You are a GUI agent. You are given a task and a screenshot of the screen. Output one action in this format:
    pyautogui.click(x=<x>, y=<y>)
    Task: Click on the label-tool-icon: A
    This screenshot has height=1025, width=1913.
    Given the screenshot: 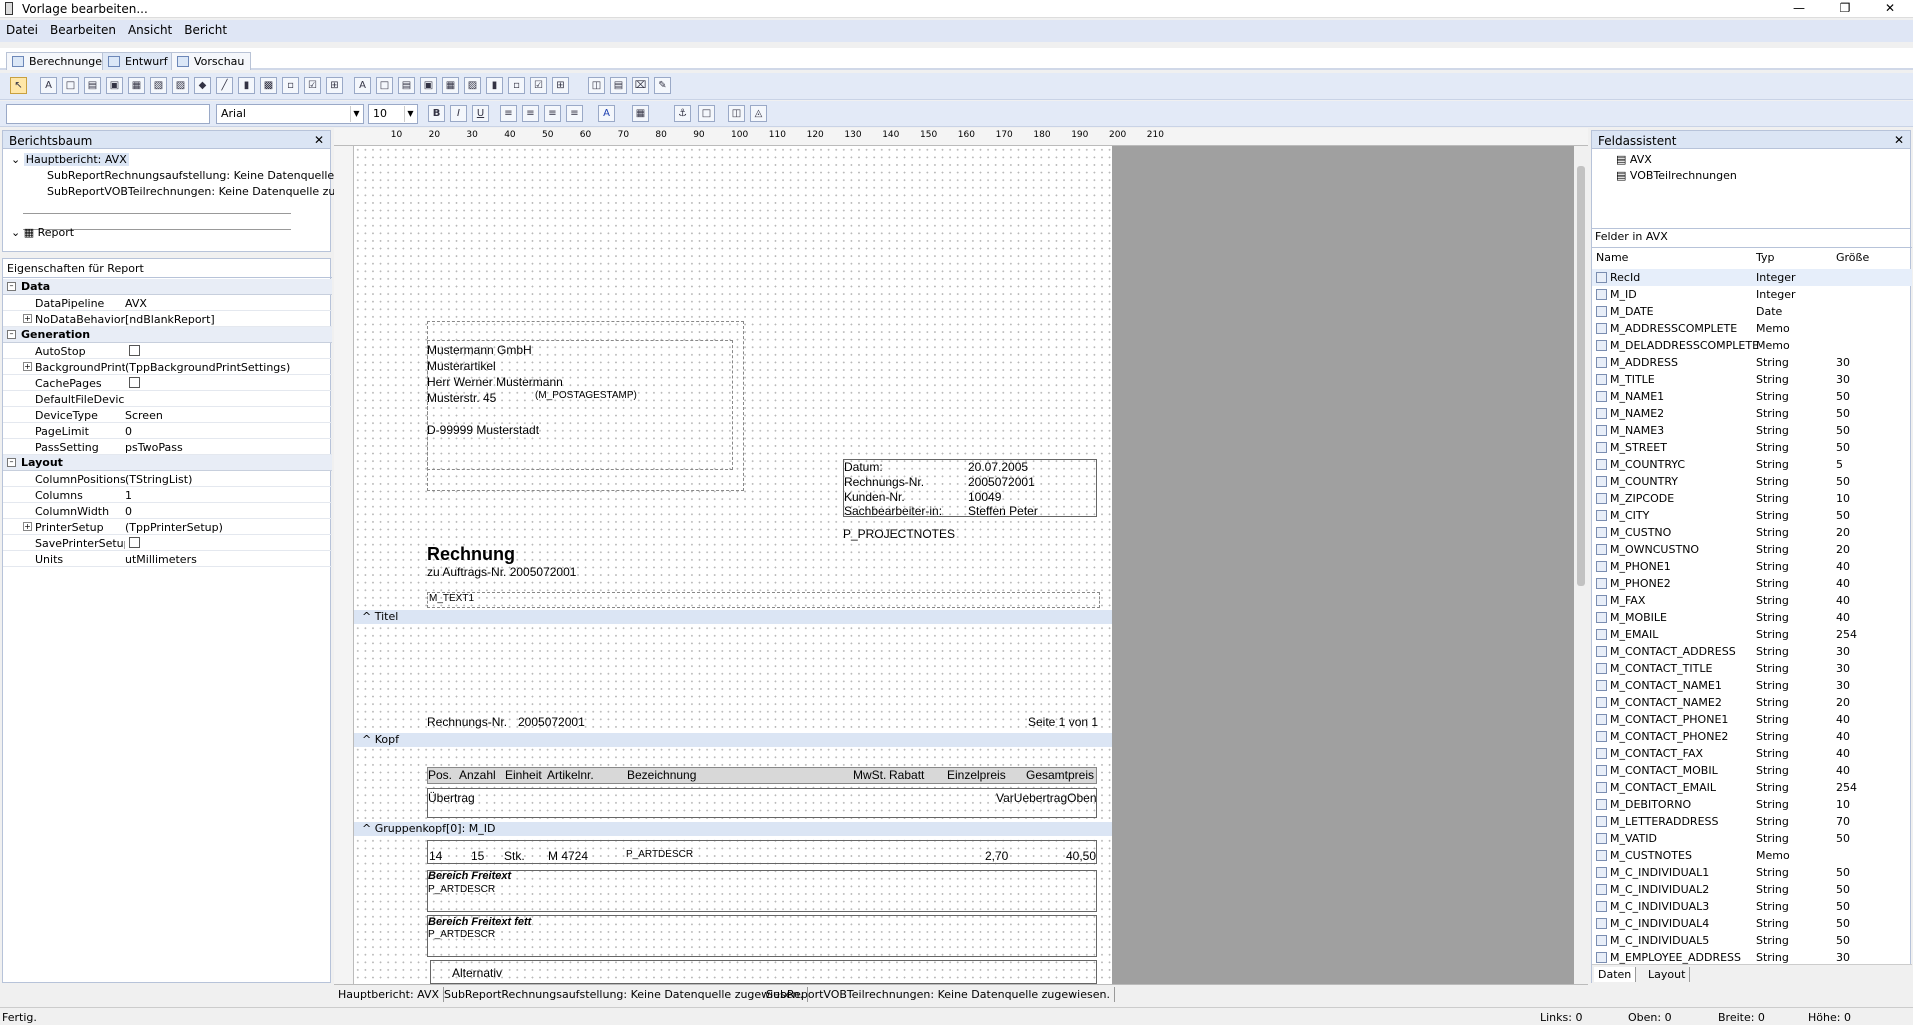 What is the action you would take?
    pyautogui.click(x=48, y=85)
    